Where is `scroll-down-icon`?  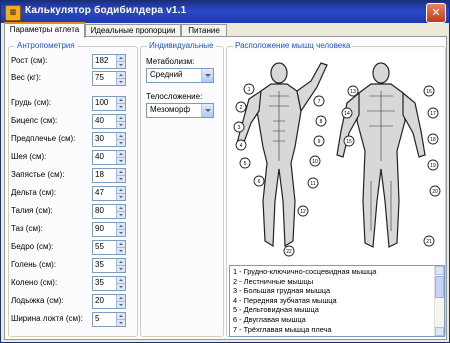 scroll-down-icon is located at coordinates (439, 331).